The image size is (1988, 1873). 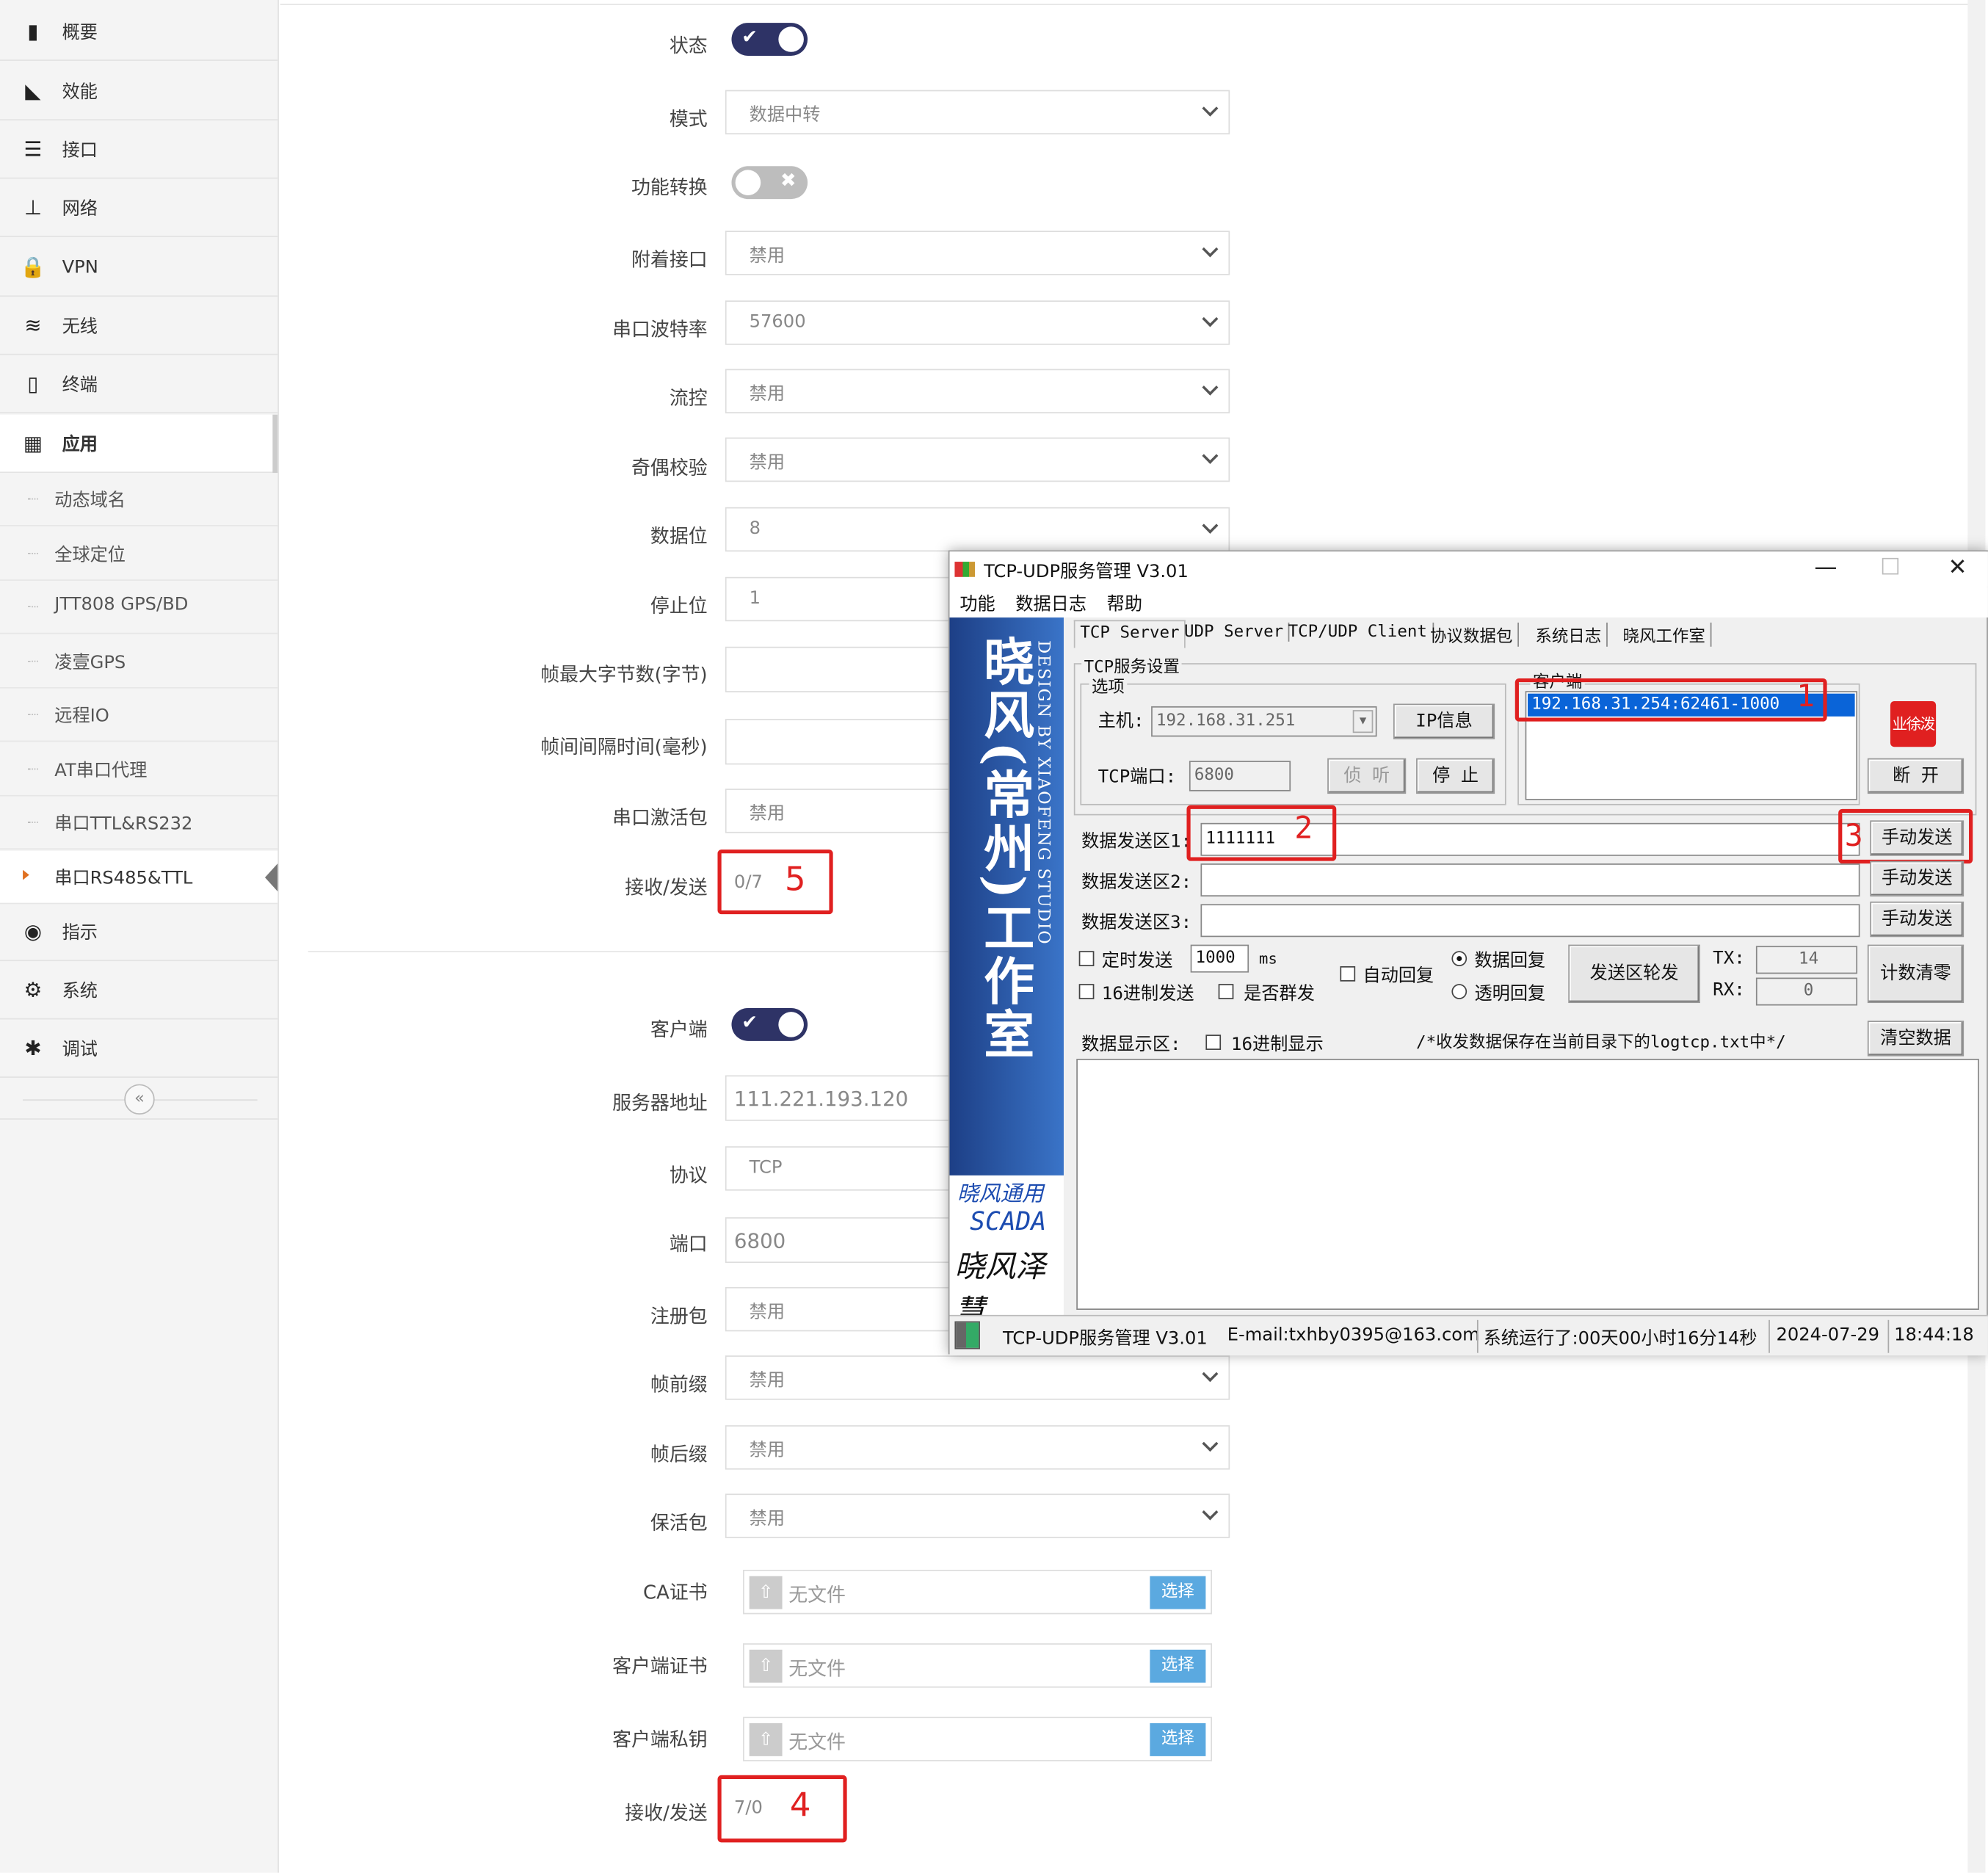 I want to click on ip-info-button: IP信息, so click(x=1444, y=721).